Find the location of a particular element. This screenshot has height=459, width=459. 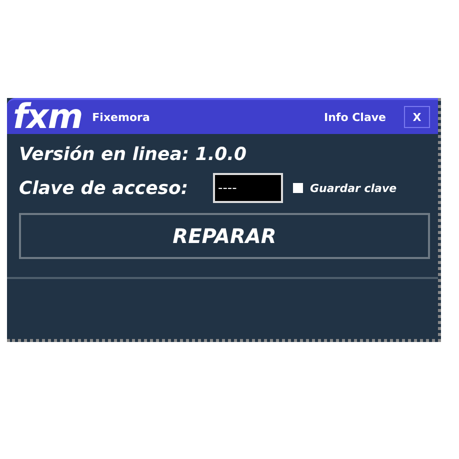

version-label: Versión en linea: 1.0.0 is located at coordinates (133, 154).